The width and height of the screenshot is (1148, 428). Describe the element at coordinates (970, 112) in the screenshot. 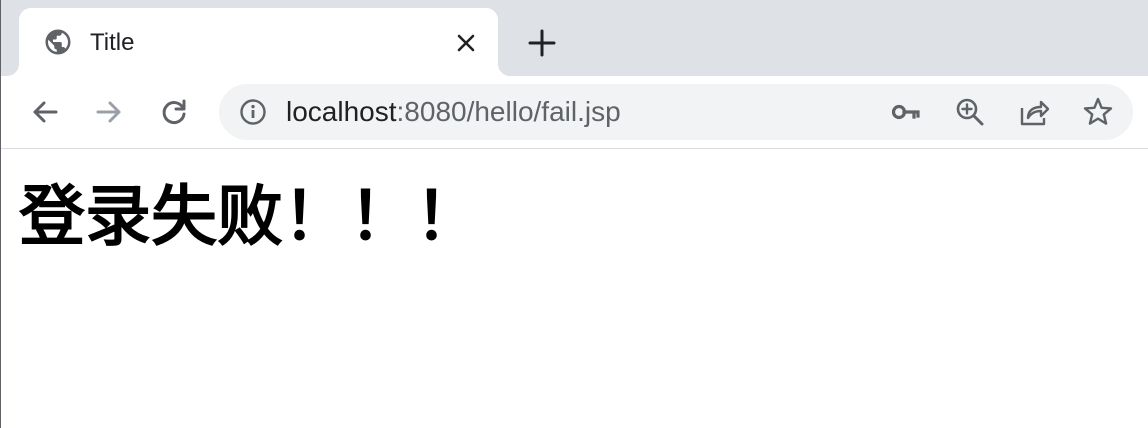

I see `zoom-in-icon` at that location.